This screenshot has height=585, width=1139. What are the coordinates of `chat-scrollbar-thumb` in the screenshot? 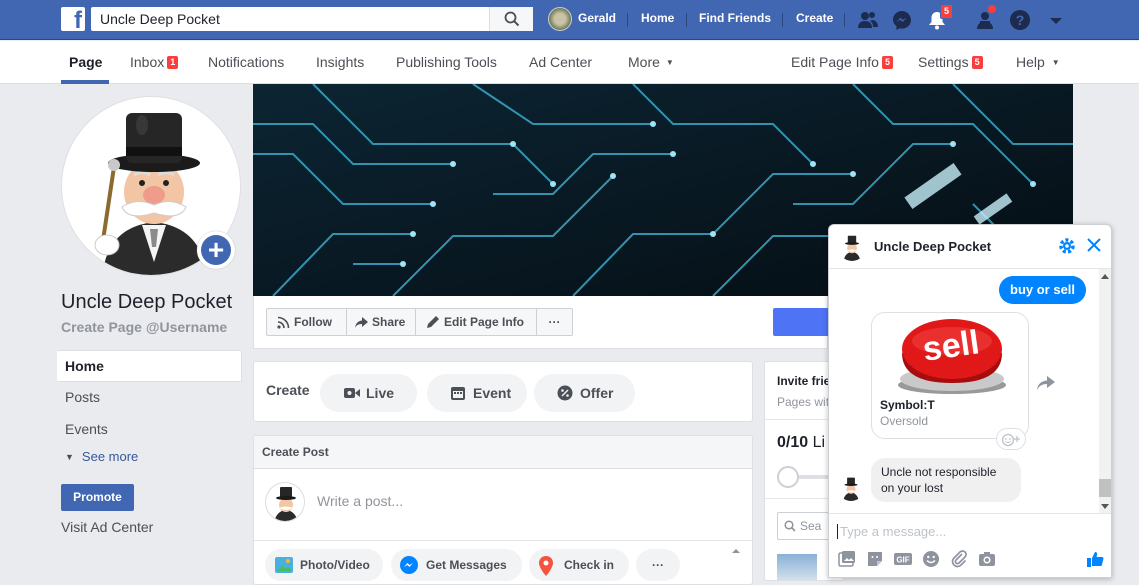 It's located at (1105, 488).